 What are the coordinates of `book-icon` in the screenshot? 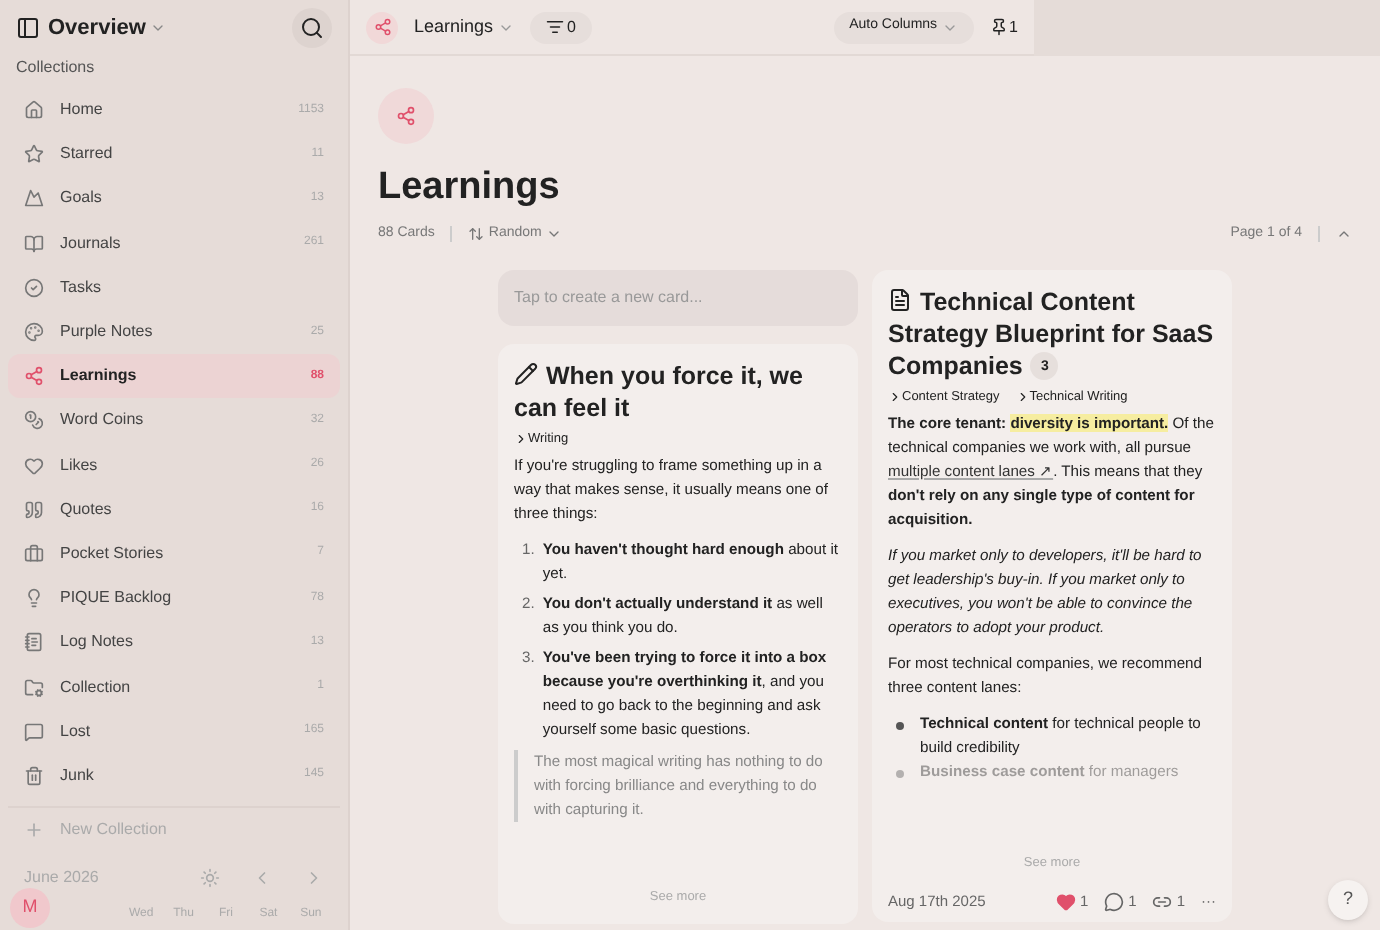 It's located at (34, 243).